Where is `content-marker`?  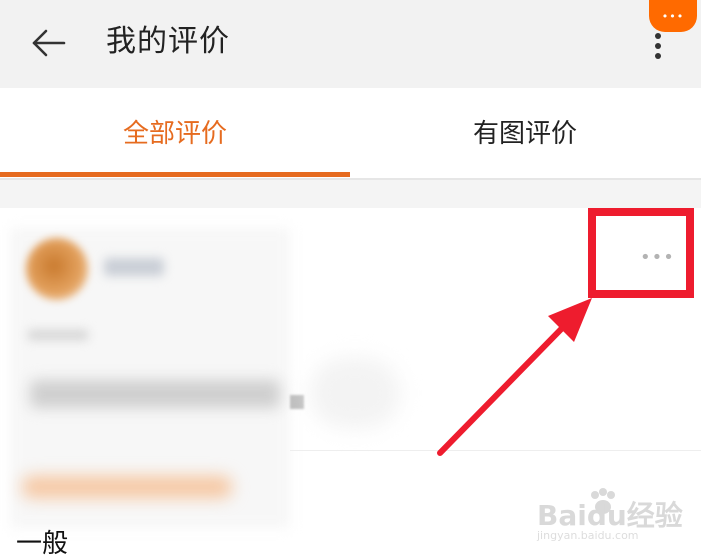 content-marker is located at coordinates (297, 402).